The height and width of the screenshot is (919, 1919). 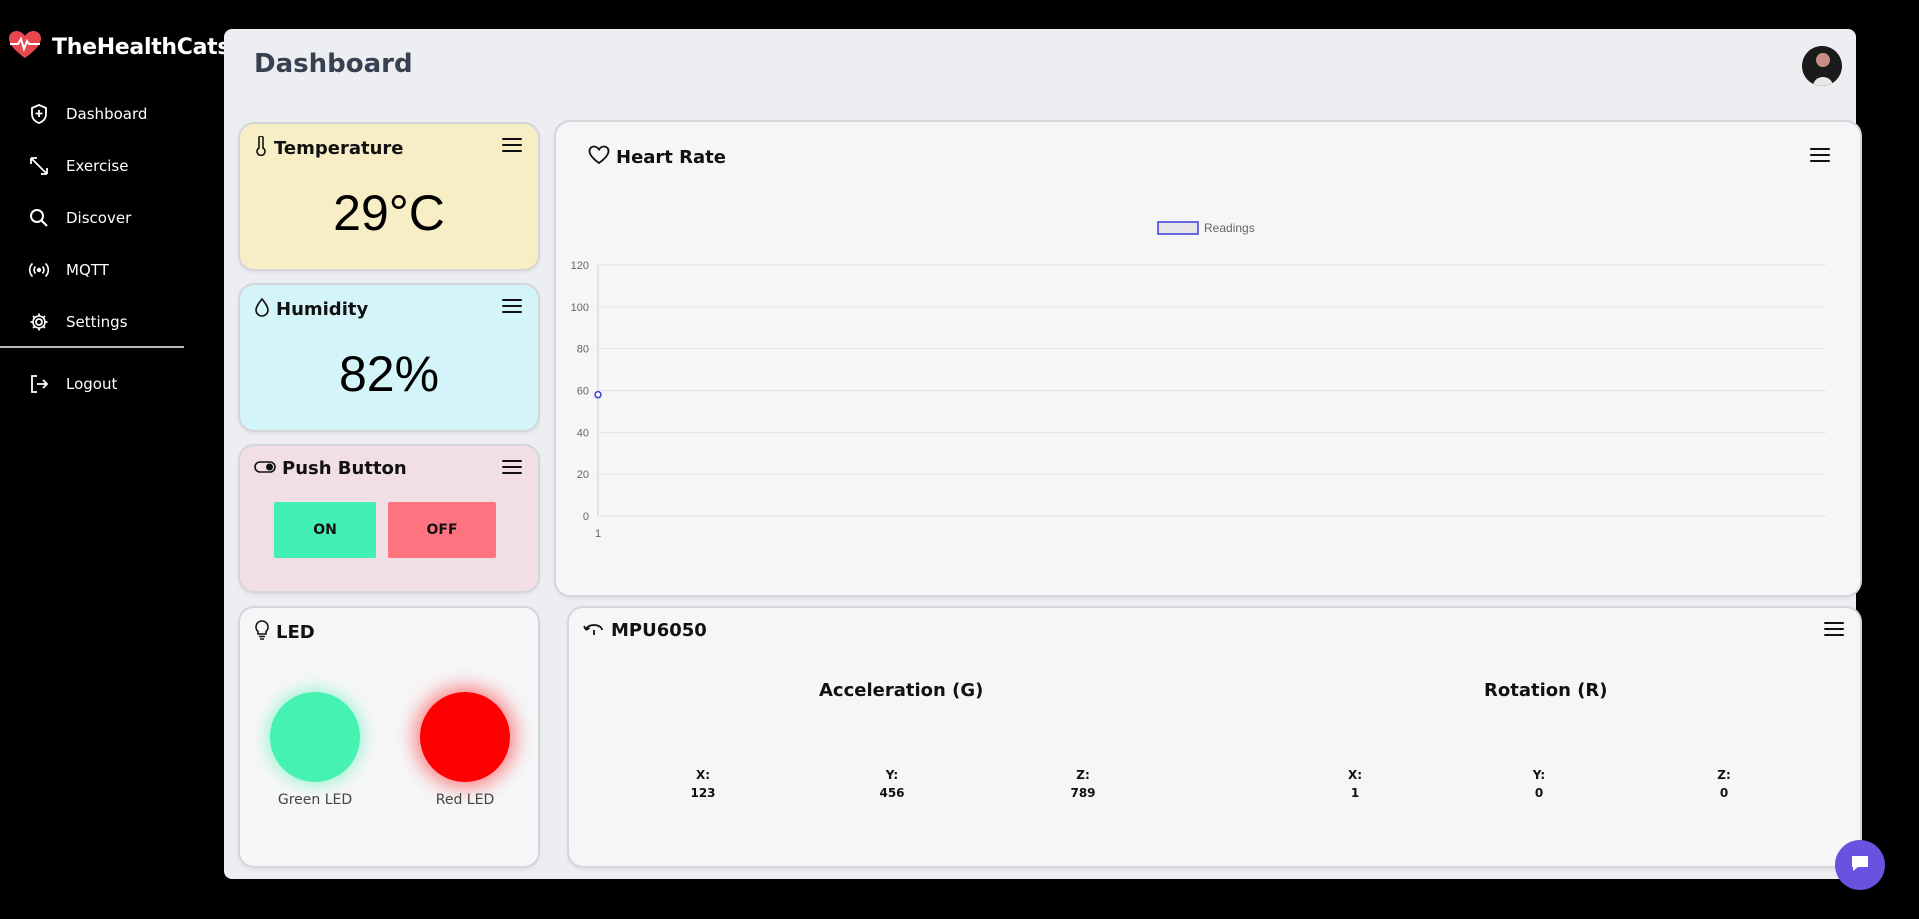 What do you see at coordinates (261, 148) in the screenshot?
I see `thermometer-icon` at bounding box center [261, 148].